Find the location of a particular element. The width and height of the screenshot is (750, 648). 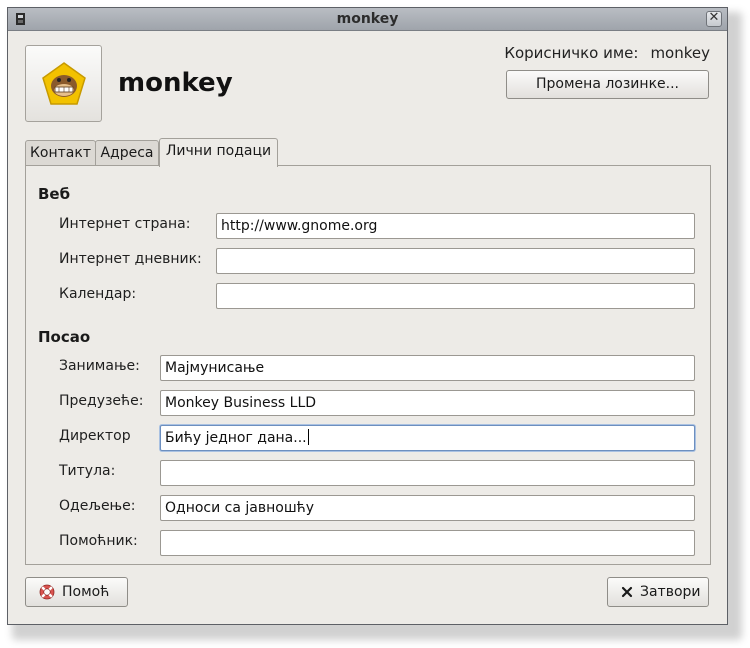

tab-contact: Контакт is located at coordinates (60, 153).